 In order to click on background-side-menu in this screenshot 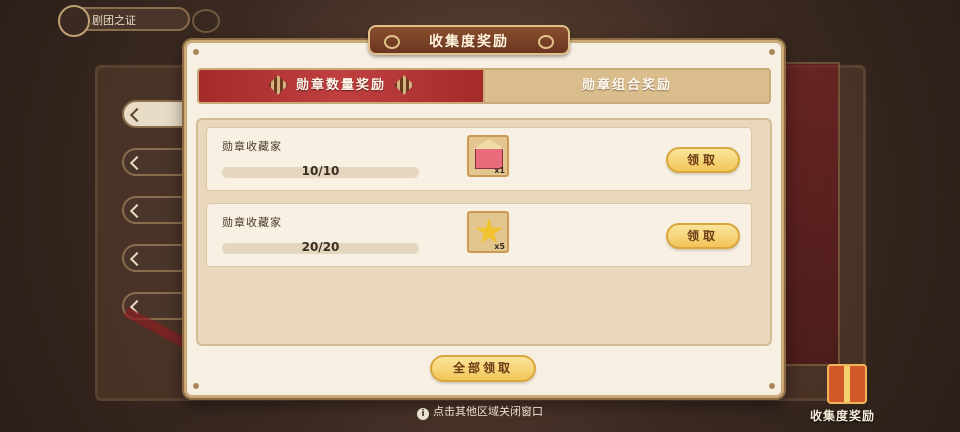, I will do `click(157, 220)`.